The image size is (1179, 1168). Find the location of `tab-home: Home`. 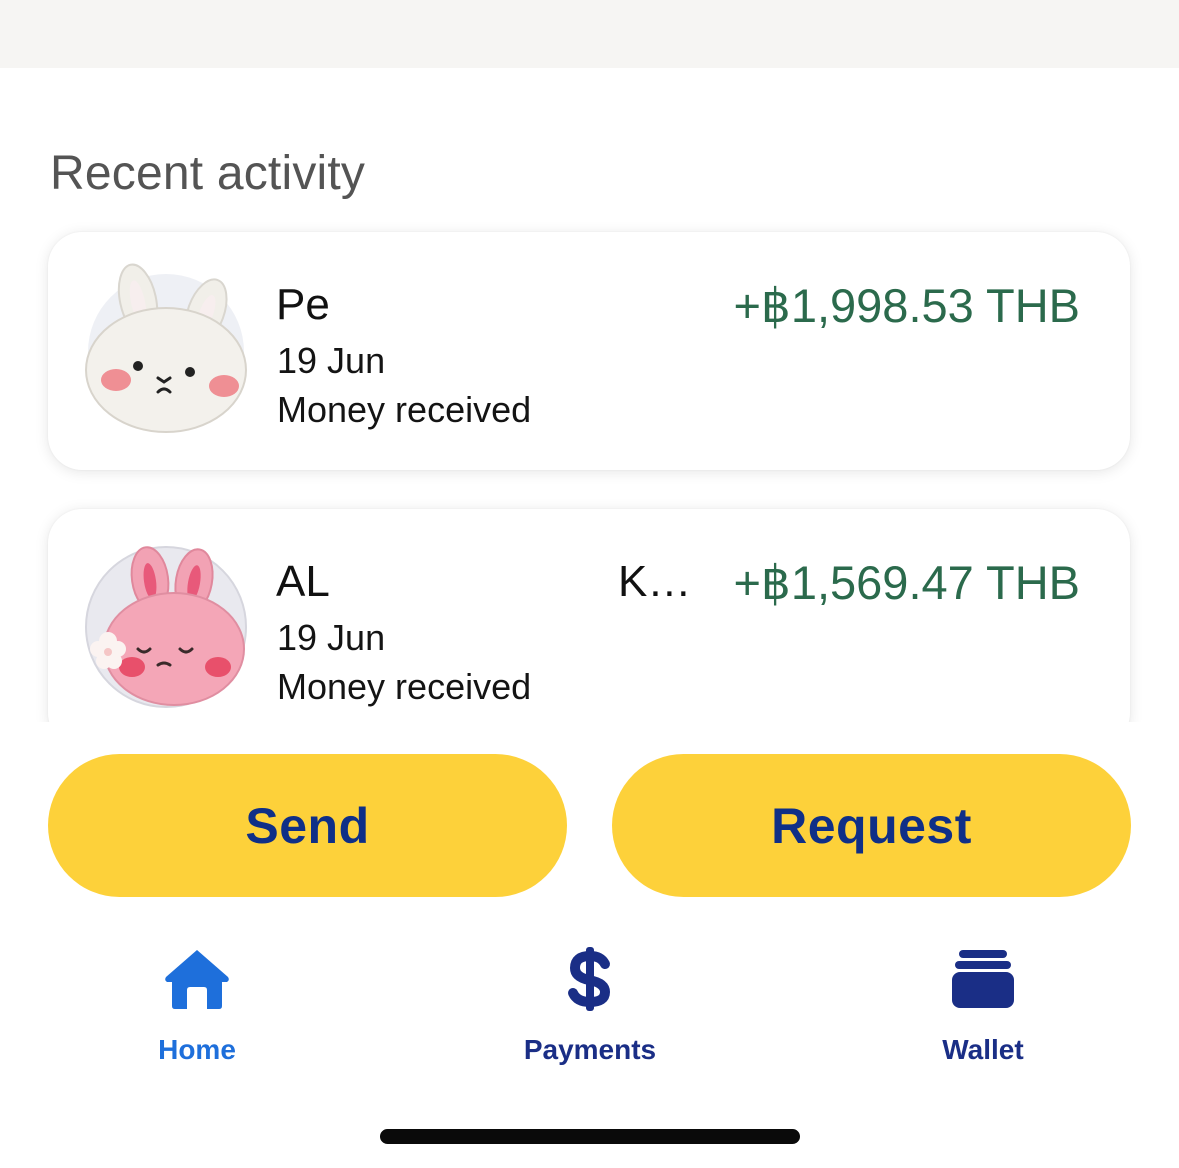

tab-home: Home is located at coordinates (197, 1005).